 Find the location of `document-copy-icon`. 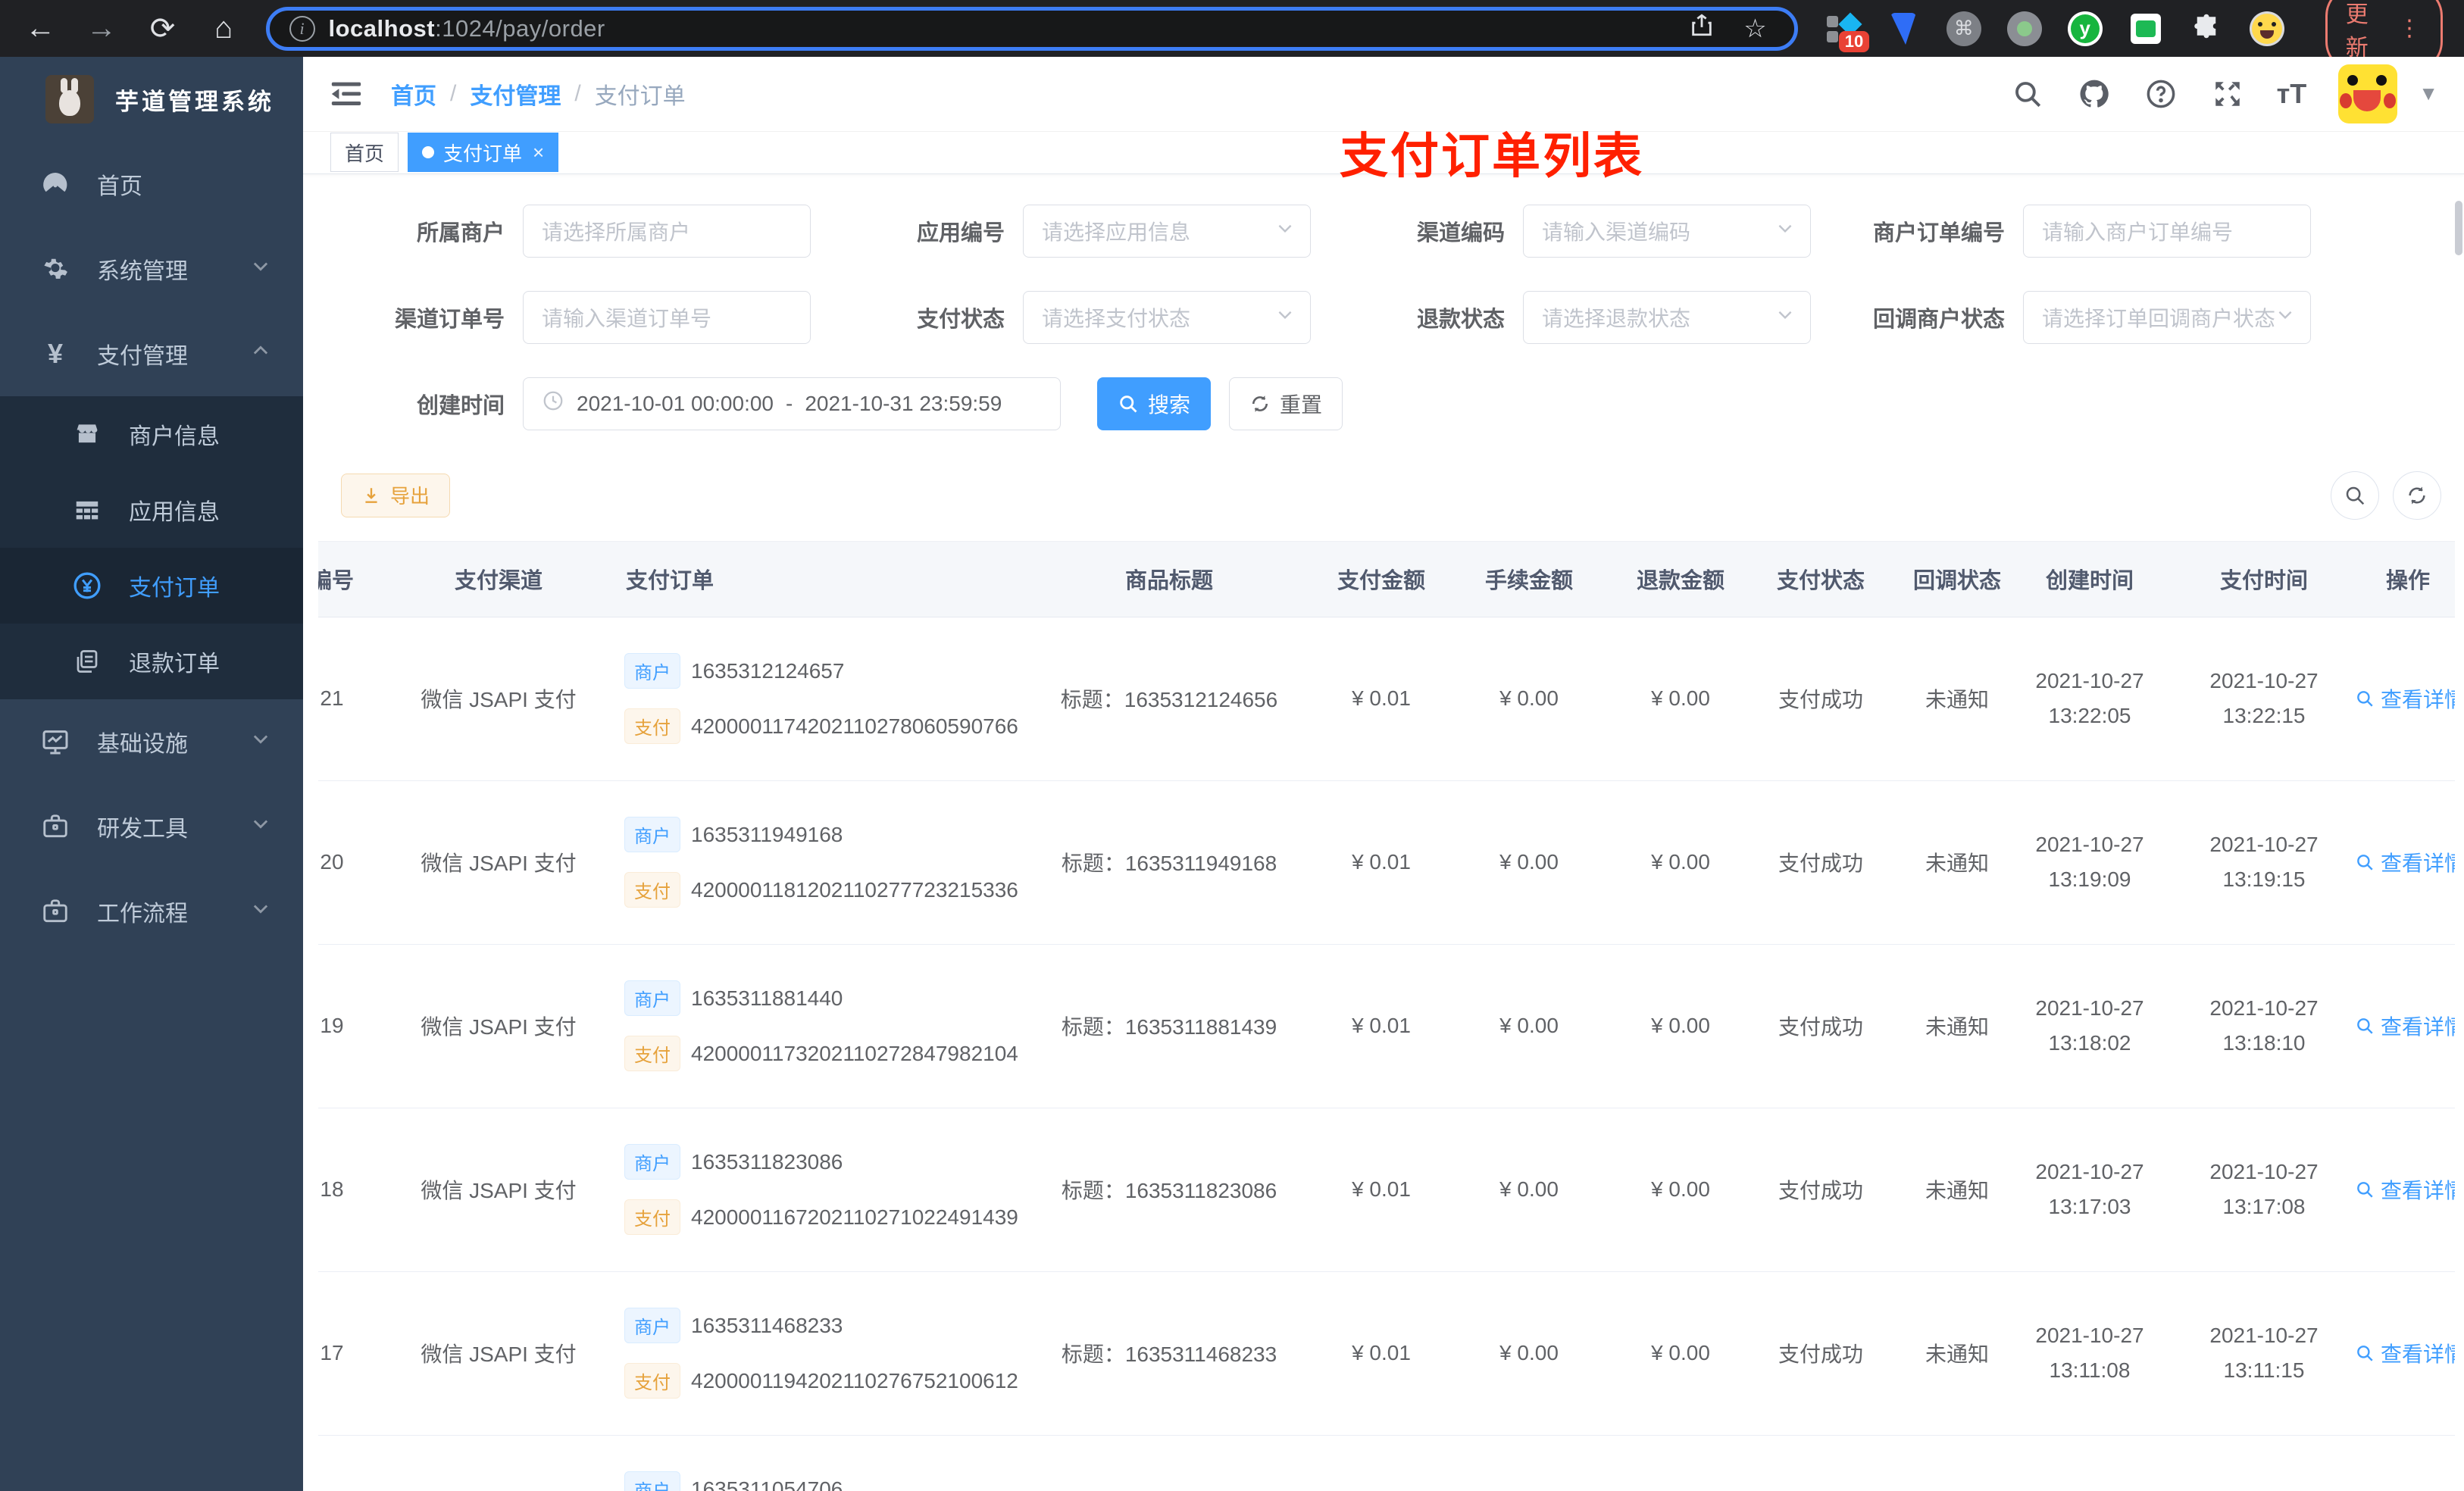

document-copy-icon is located at coordinates (87, 661).